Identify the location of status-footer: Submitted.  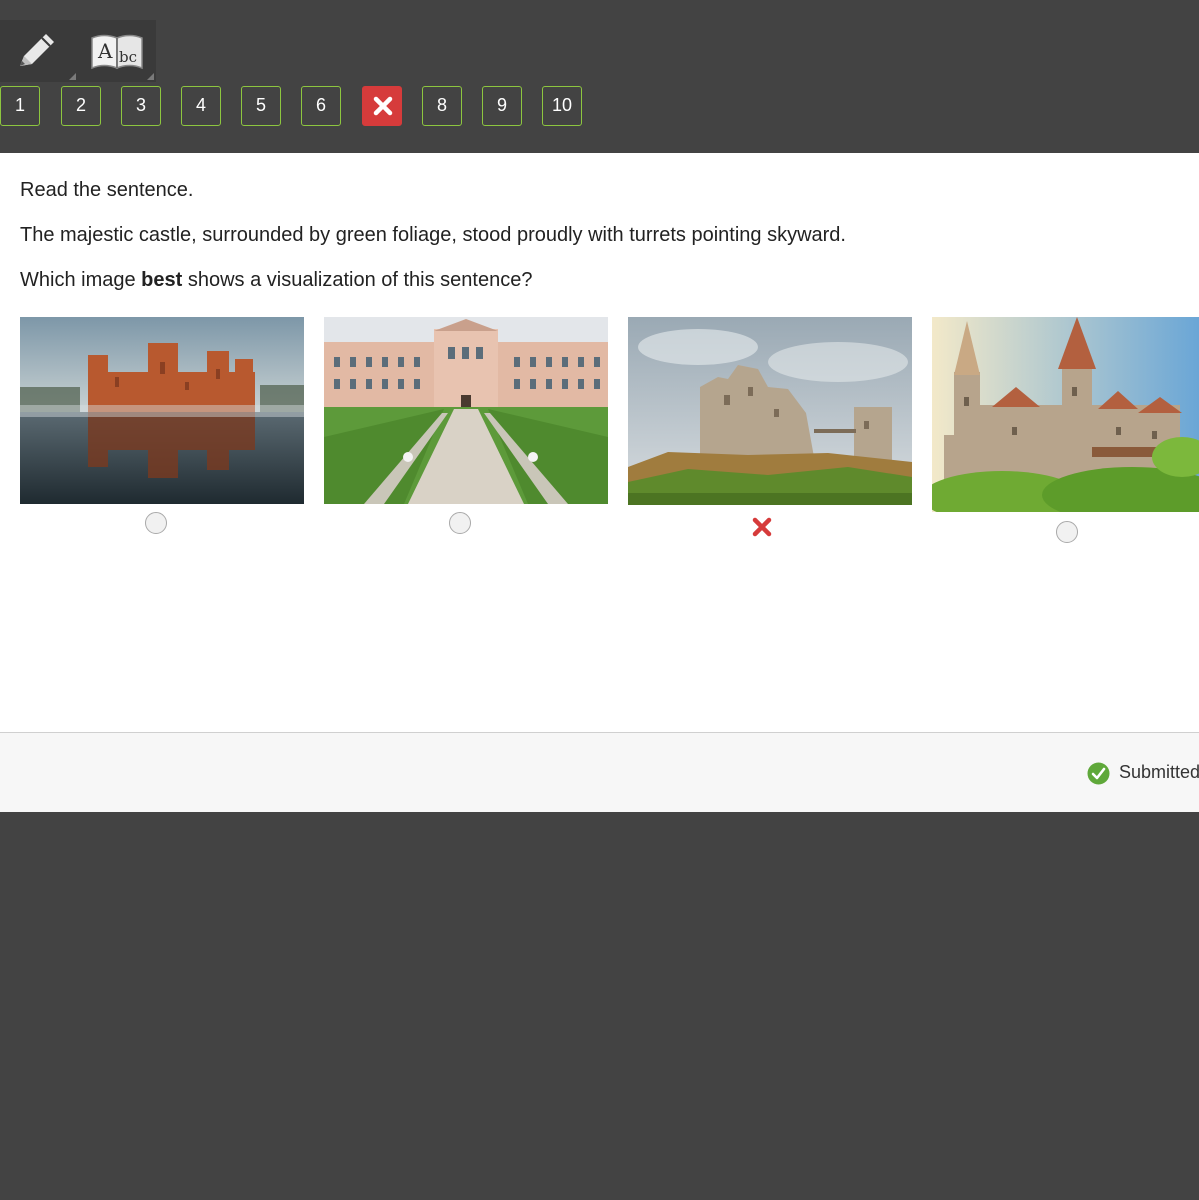
(599, 772).